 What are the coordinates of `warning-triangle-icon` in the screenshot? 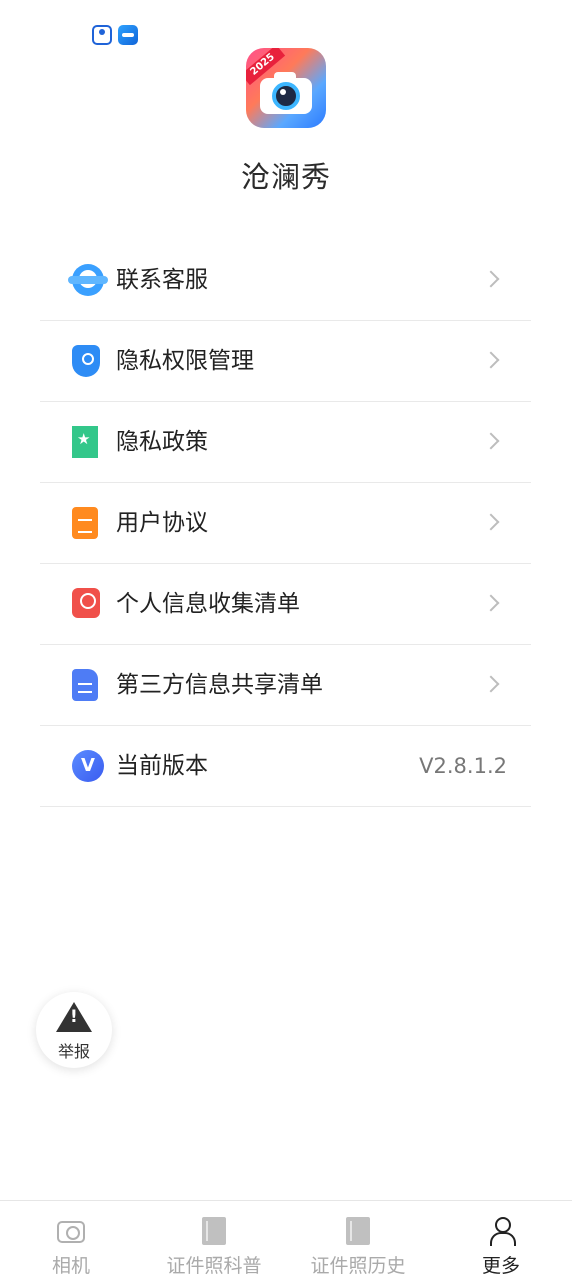 It's located at (74, 1017).